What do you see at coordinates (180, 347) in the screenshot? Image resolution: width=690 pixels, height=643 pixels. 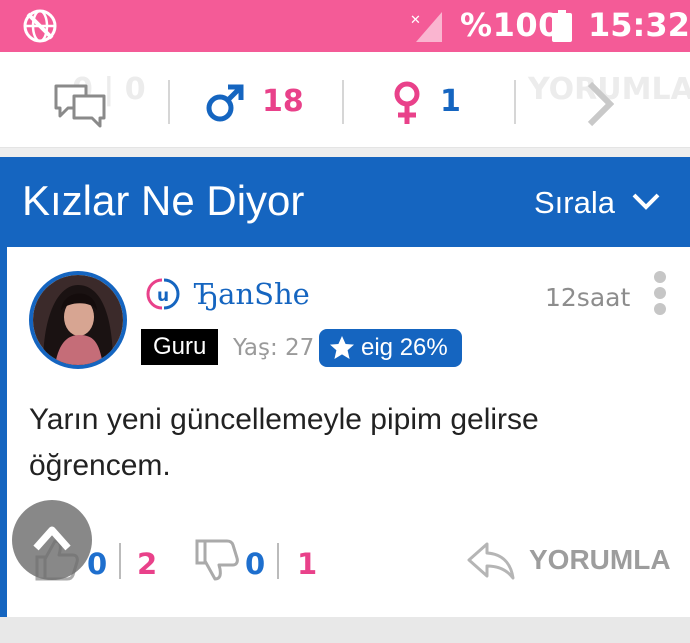 I see `rank-badge: Guru` at bounding box center [180, 347].